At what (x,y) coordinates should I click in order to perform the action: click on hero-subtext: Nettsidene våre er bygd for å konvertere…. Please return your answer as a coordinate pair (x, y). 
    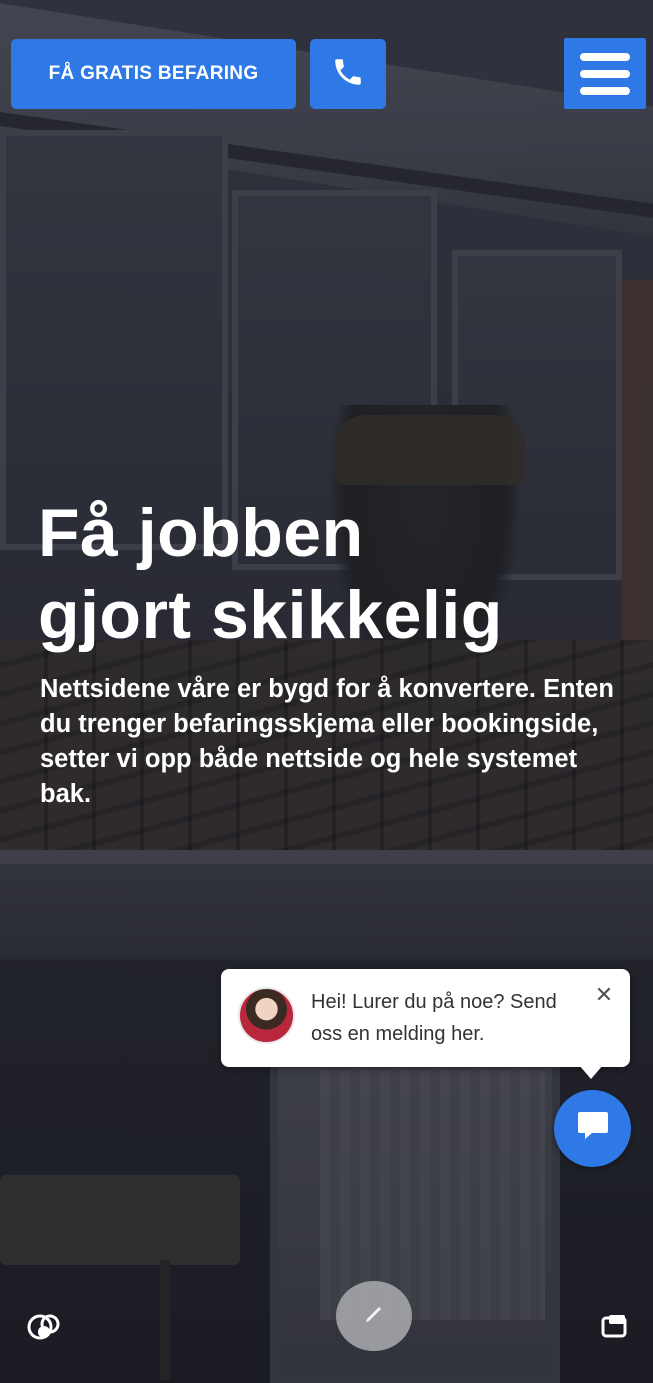
    Looking at the image, I should click on (327, 741).